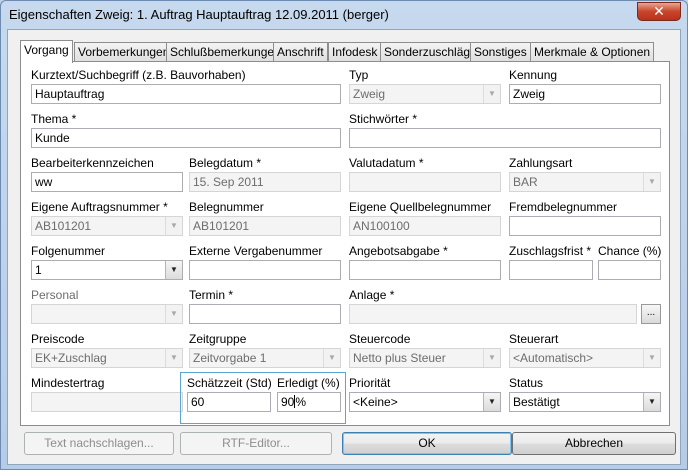 The image size is (688, 470). What do you see at coordinates (425, 402) in the screenshot?
I see `prioritaet-select: <Keine> ▼` at bounding box center [425, 402].